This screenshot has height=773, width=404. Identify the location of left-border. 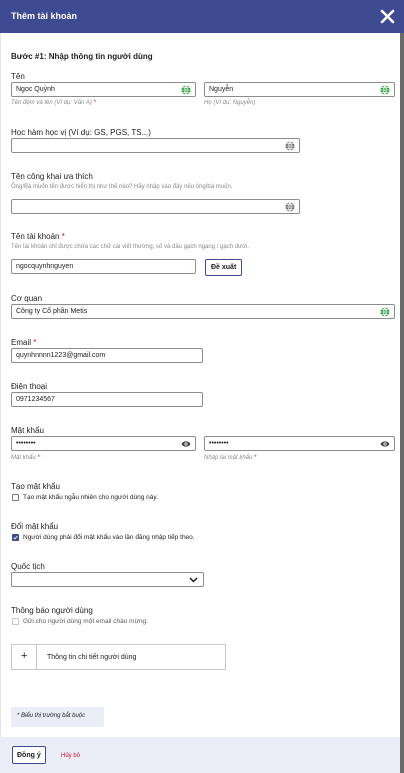
(0, 403).